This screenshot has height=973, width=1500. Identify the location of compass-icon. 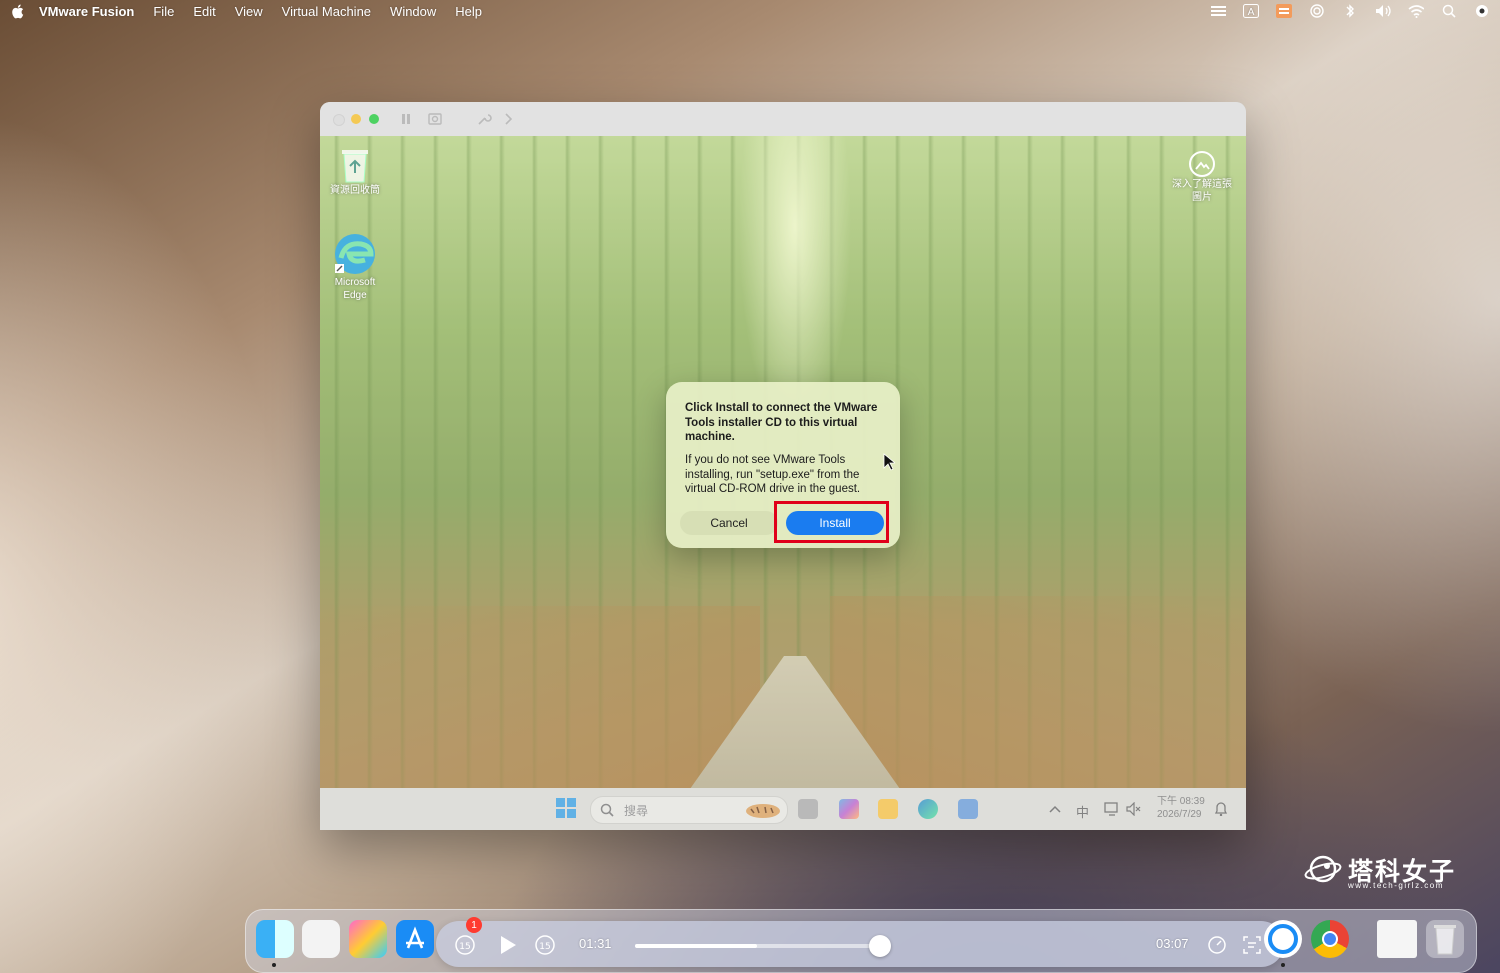
(1283, 939).